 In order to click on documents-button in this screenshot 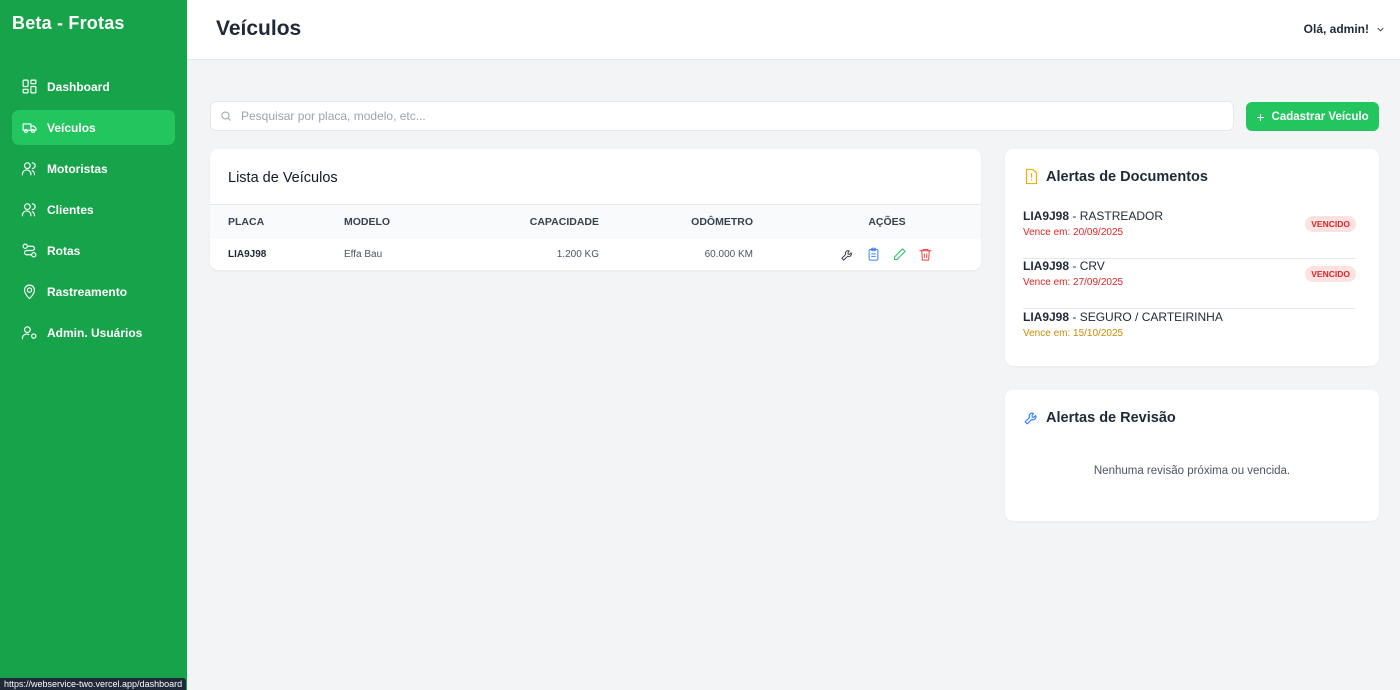, I will do `click(874, 255)`.